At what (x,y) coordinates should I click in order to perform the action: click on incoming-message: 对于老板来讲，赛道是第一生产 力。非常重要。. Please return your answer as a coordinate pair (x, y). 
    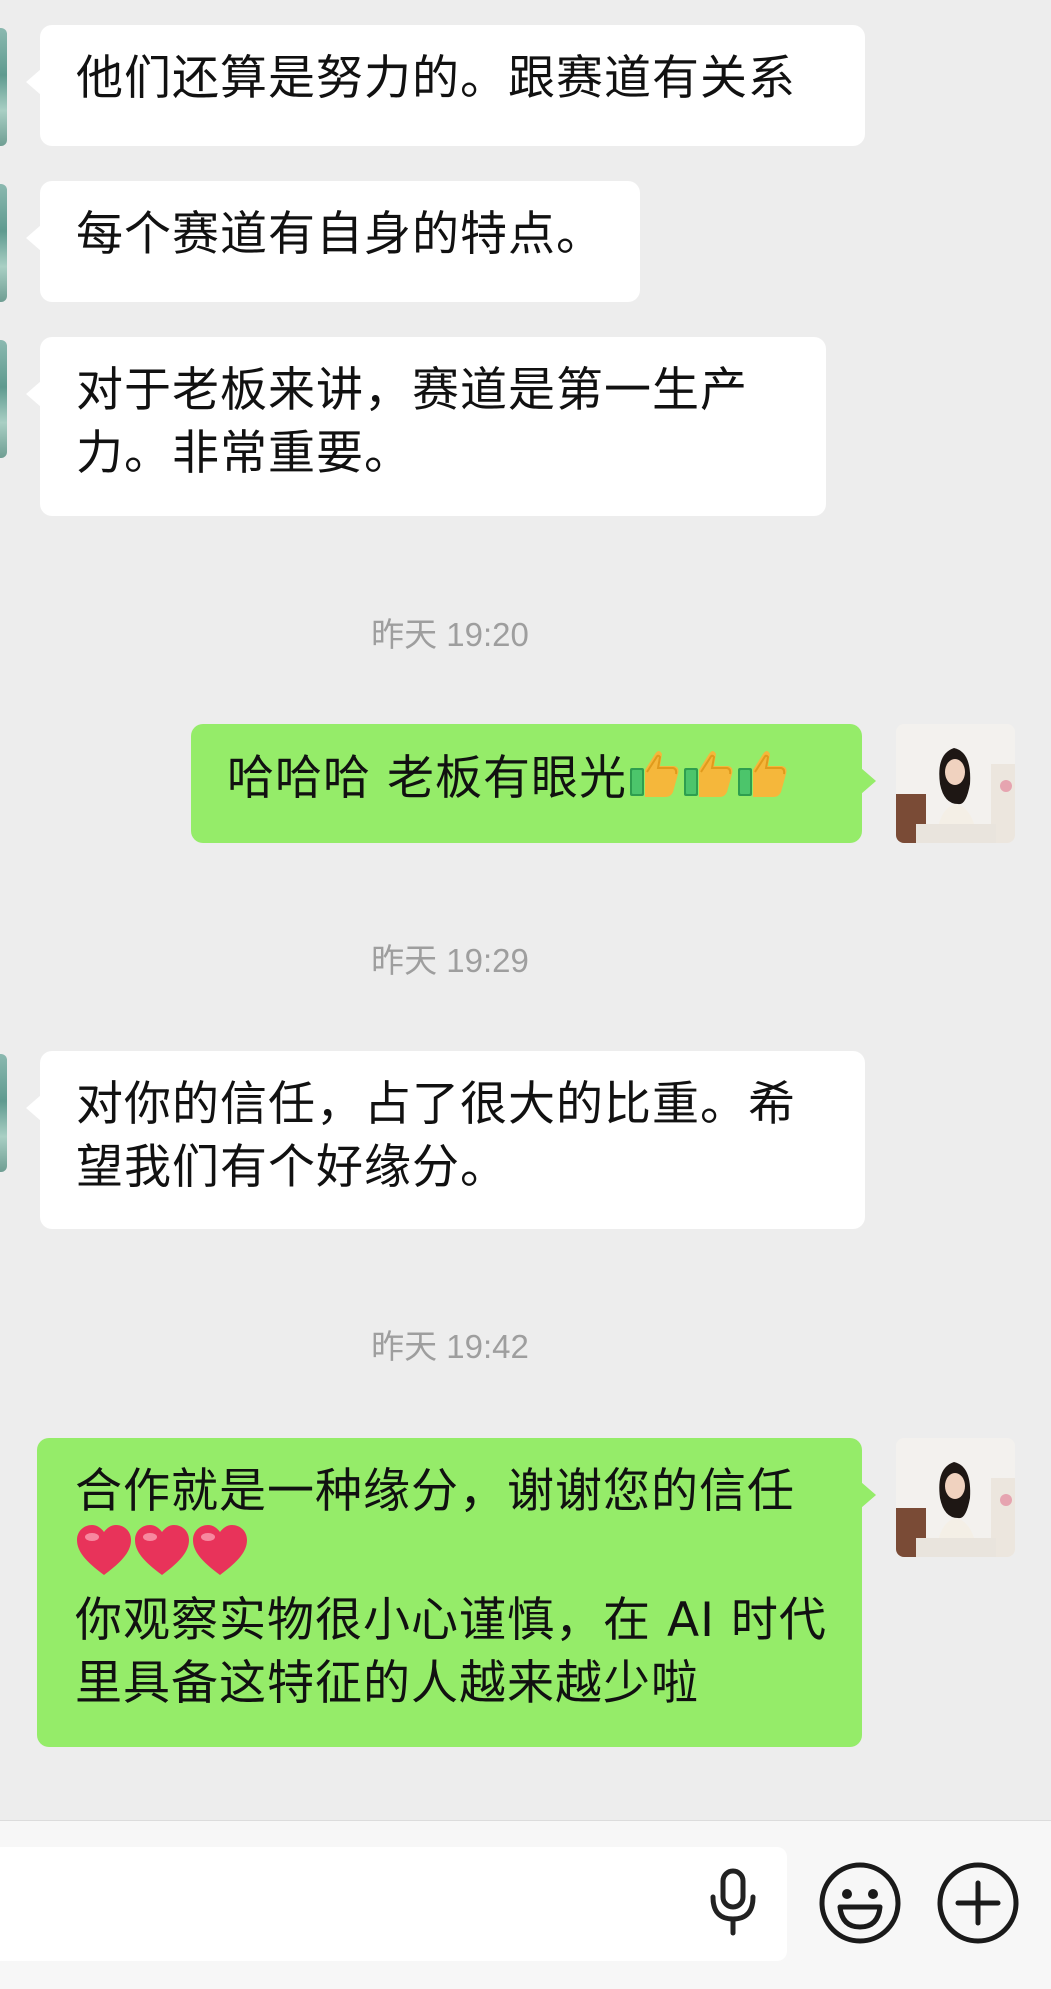
    Looking at the image, I should click on (426, 426).